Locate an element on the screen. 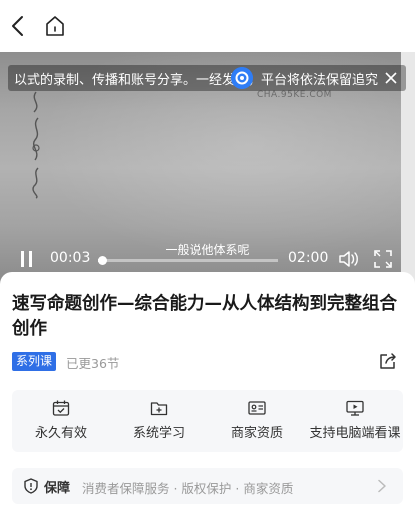  course-title: 速写命题创作—综合能力—从人体结构到完整组合创作 is located at coordinates (204, 316).